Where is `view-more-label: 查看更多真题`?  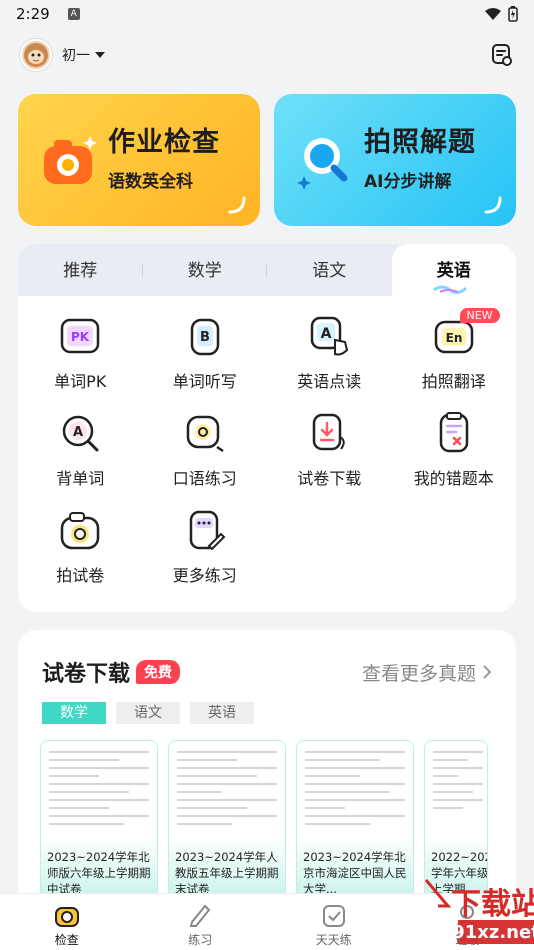
view-more-label: 查看更多真题 is located at coordinates (418, 673).